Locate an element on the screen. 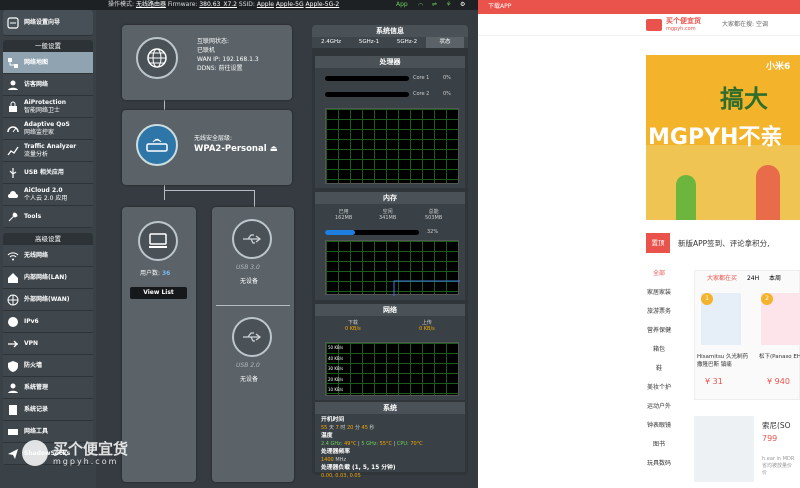 The width and height of the screenshot is (800, 488). memory-section: 内存 已用 162MB 空闲 341MB 总能 503MB 32% is located at coordinates (390, 246).